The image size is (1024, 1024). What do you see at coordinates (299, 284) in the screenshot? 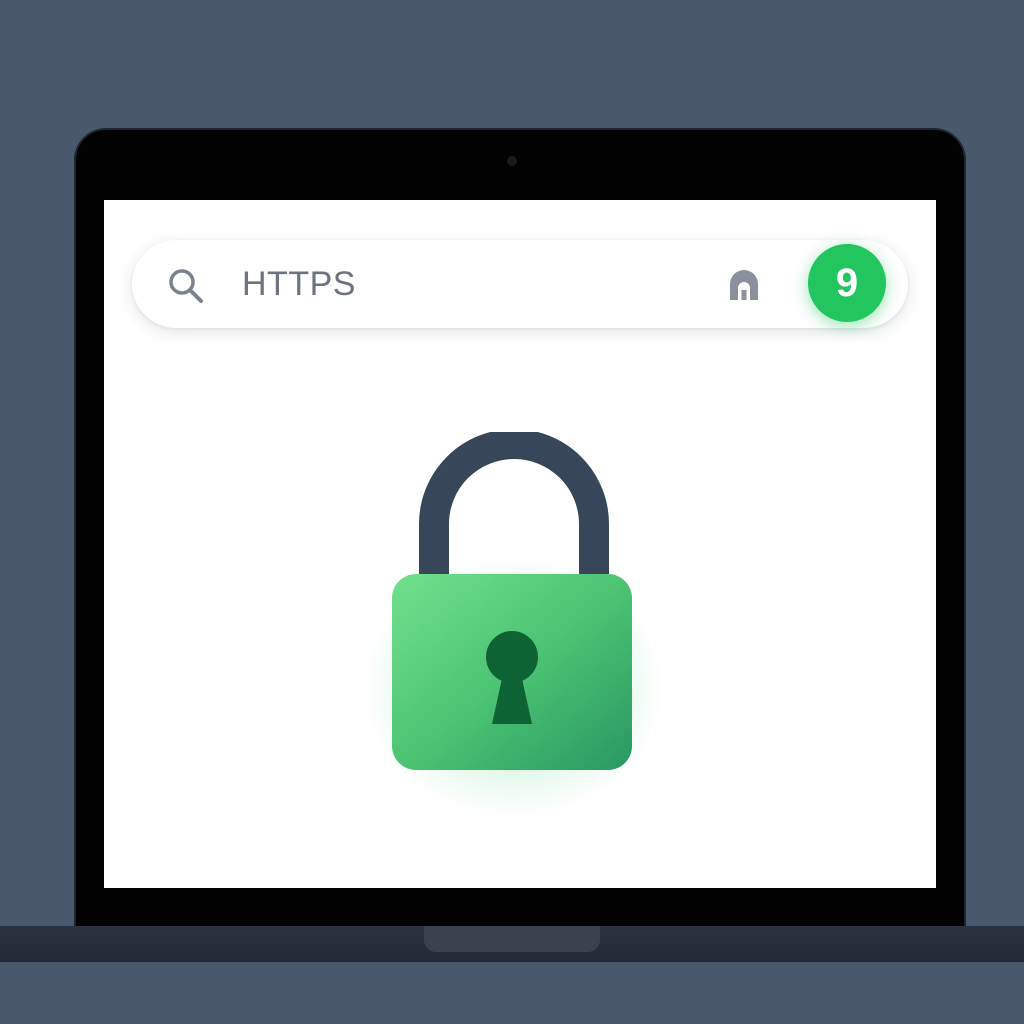
I see `url-text: HTTPS` at bounding box center [299, 284].